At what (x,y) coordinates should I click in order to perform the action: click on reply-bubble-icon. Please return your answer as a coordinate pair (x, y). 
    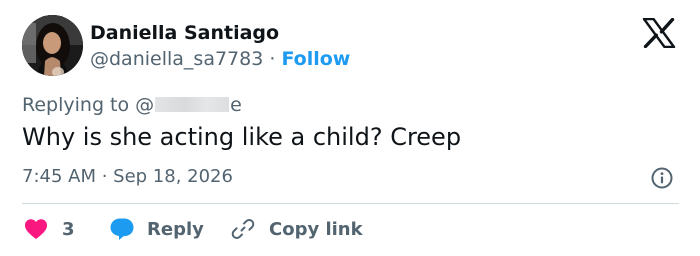
    Looking at the image, I should click on (122, 229).